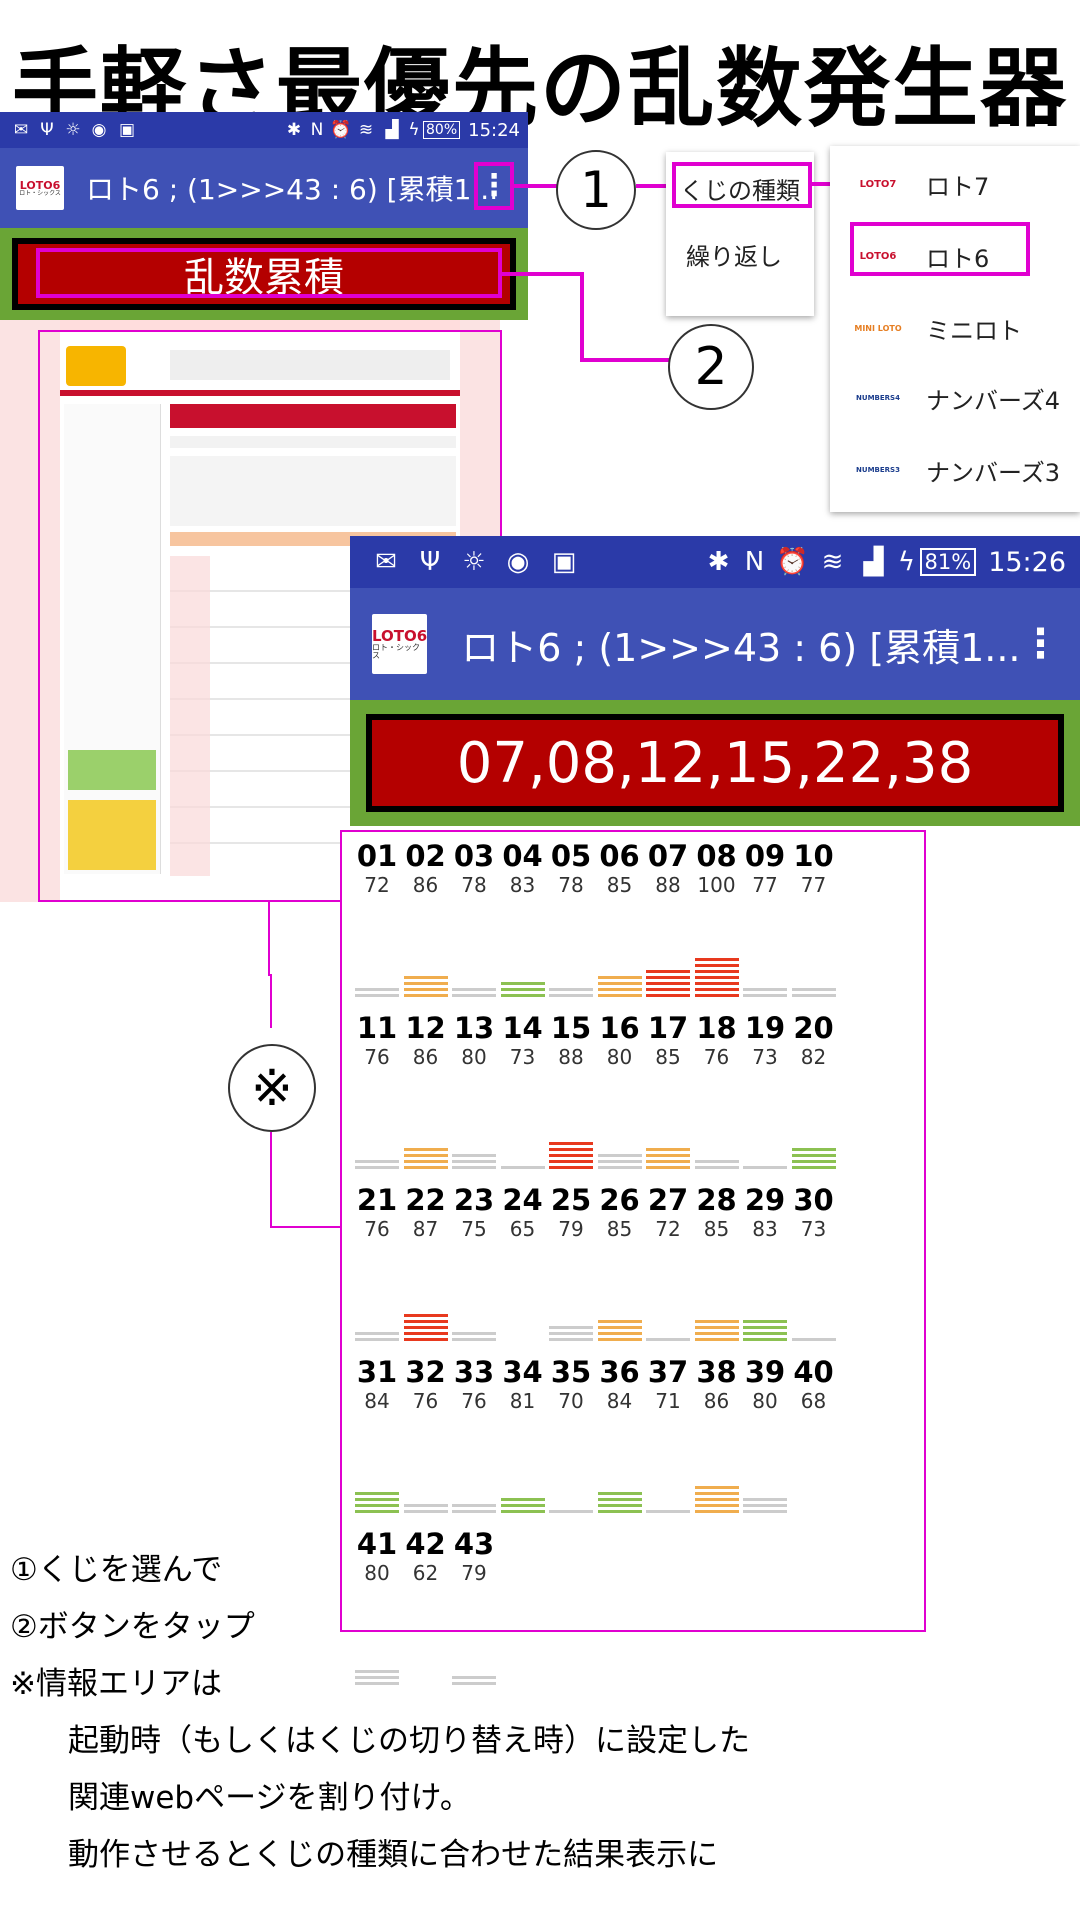 This screenshot has width=1080, height=1920. Describe the element at coordinates (494, 186) in the screenshot. I see `overflow-menu-button: ⋮` at that location.